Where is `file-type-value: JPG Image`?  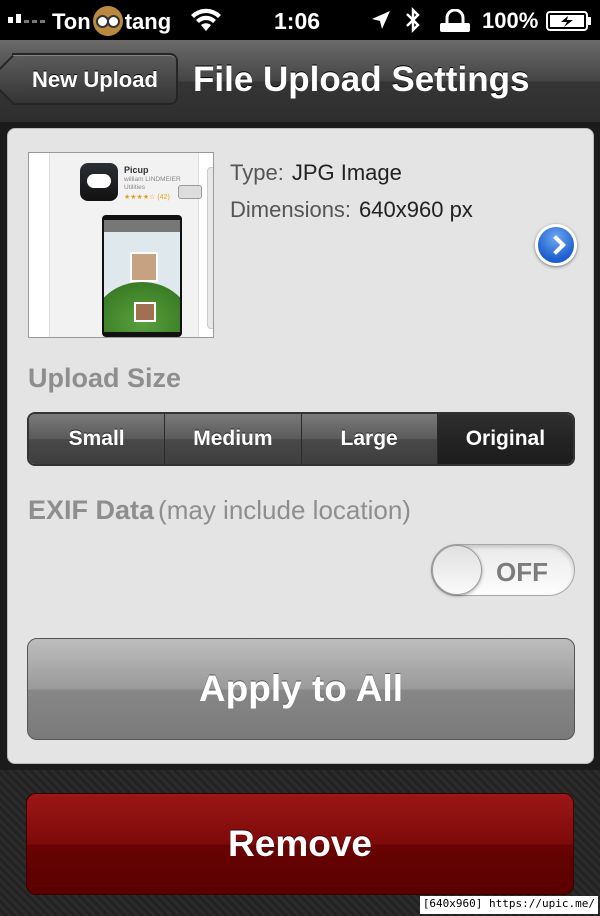
file-type-value: JPG Image is located at coordinates (346, 172).